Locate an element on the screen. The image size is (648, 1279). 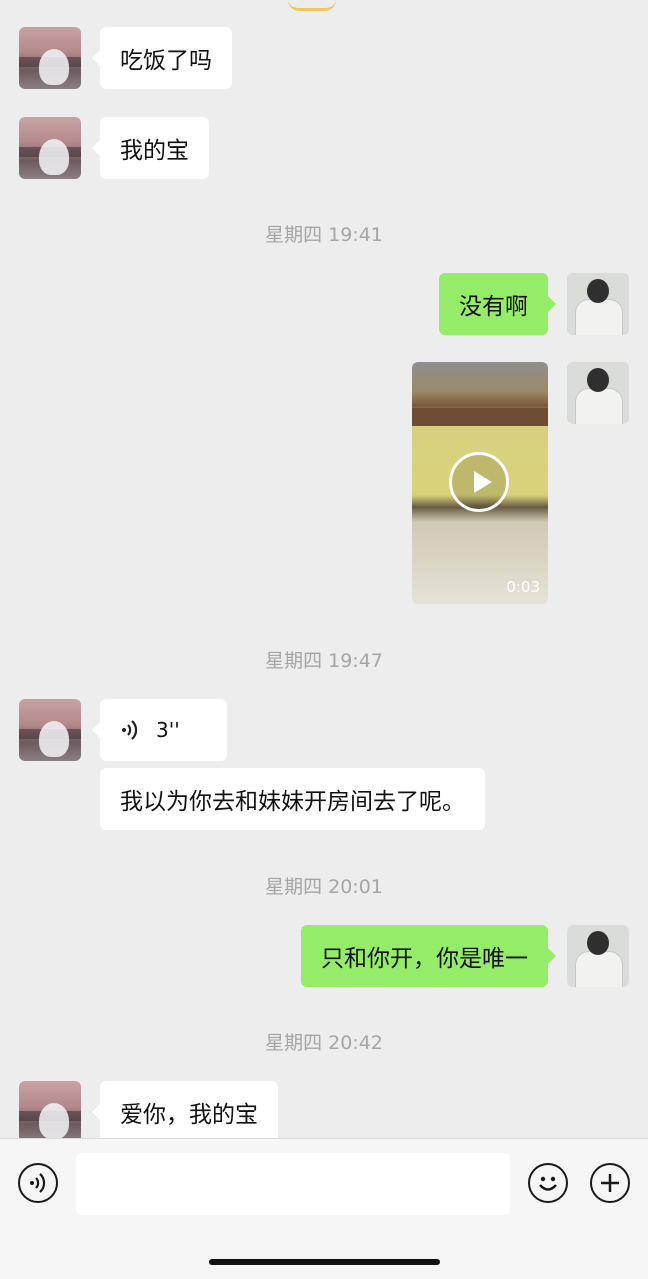
timestamp: 星期四 20:42 is located at coordinates (324, 1043).